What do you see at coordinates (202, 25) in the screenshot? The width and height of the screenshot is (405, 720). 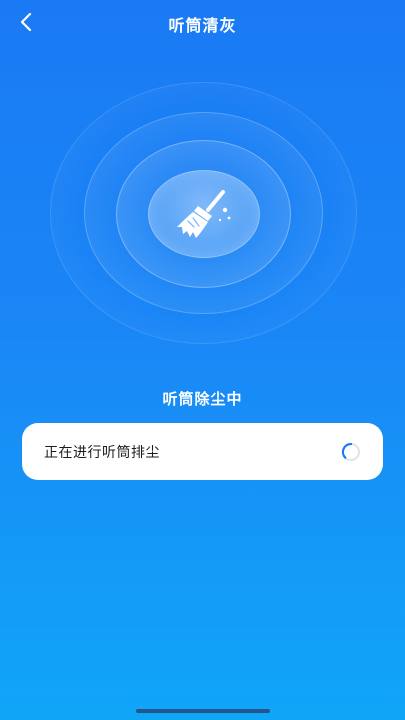 I see `page-title: 听筒清灰` at bounding box center [202, 25].